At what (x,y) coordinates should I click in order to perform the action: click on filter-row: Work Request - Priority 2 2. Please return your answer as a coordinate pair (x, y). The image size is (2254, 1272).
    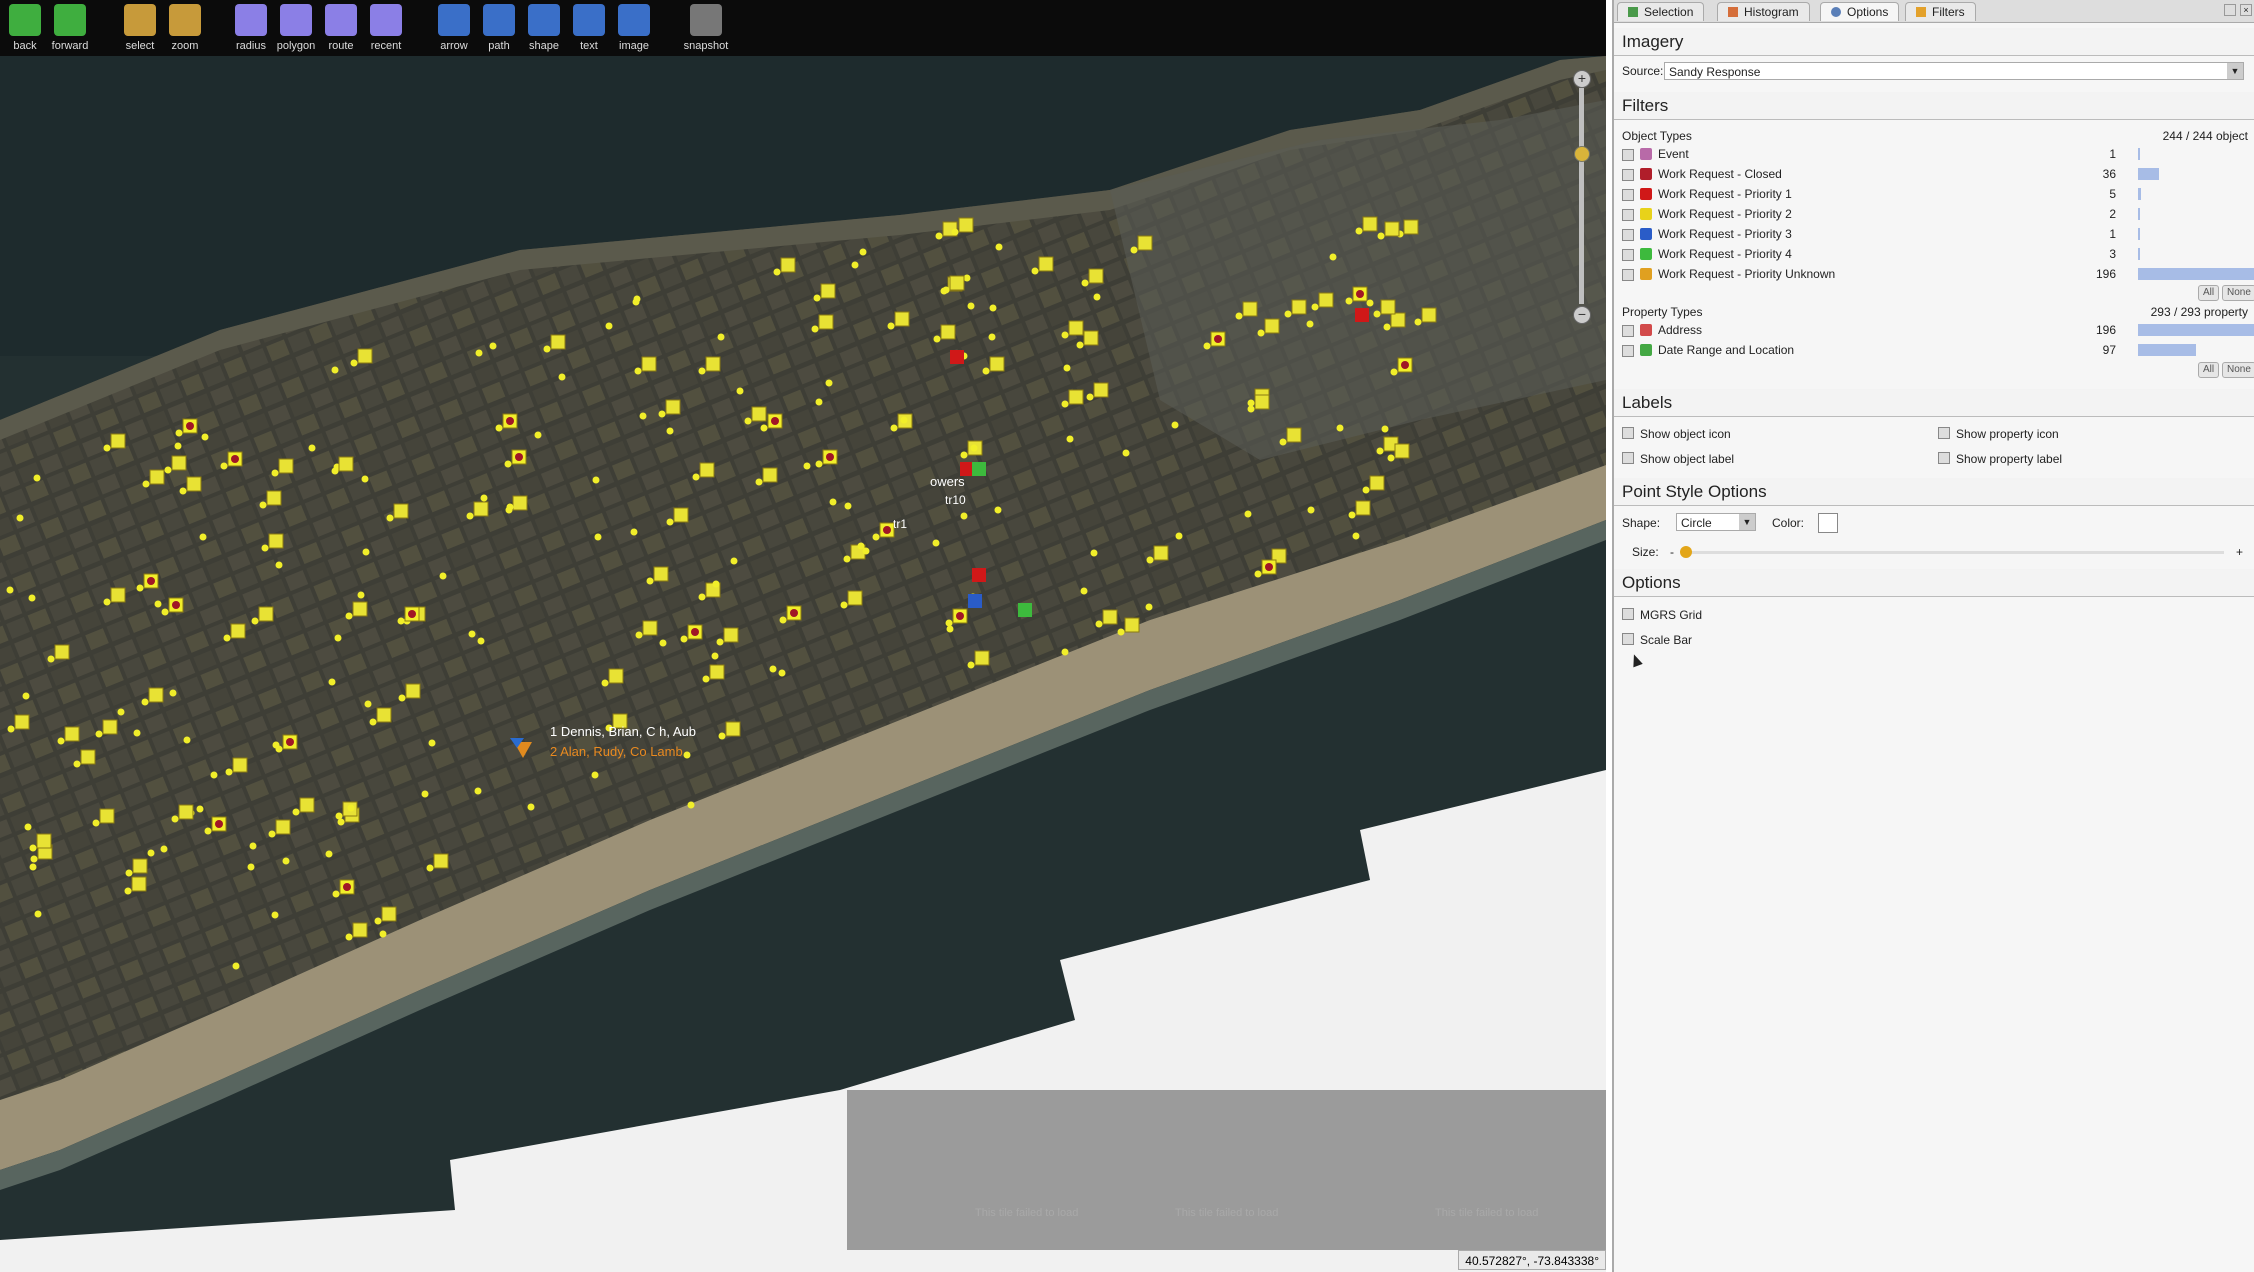
    Looking at the image, I should click on (1935, 214).